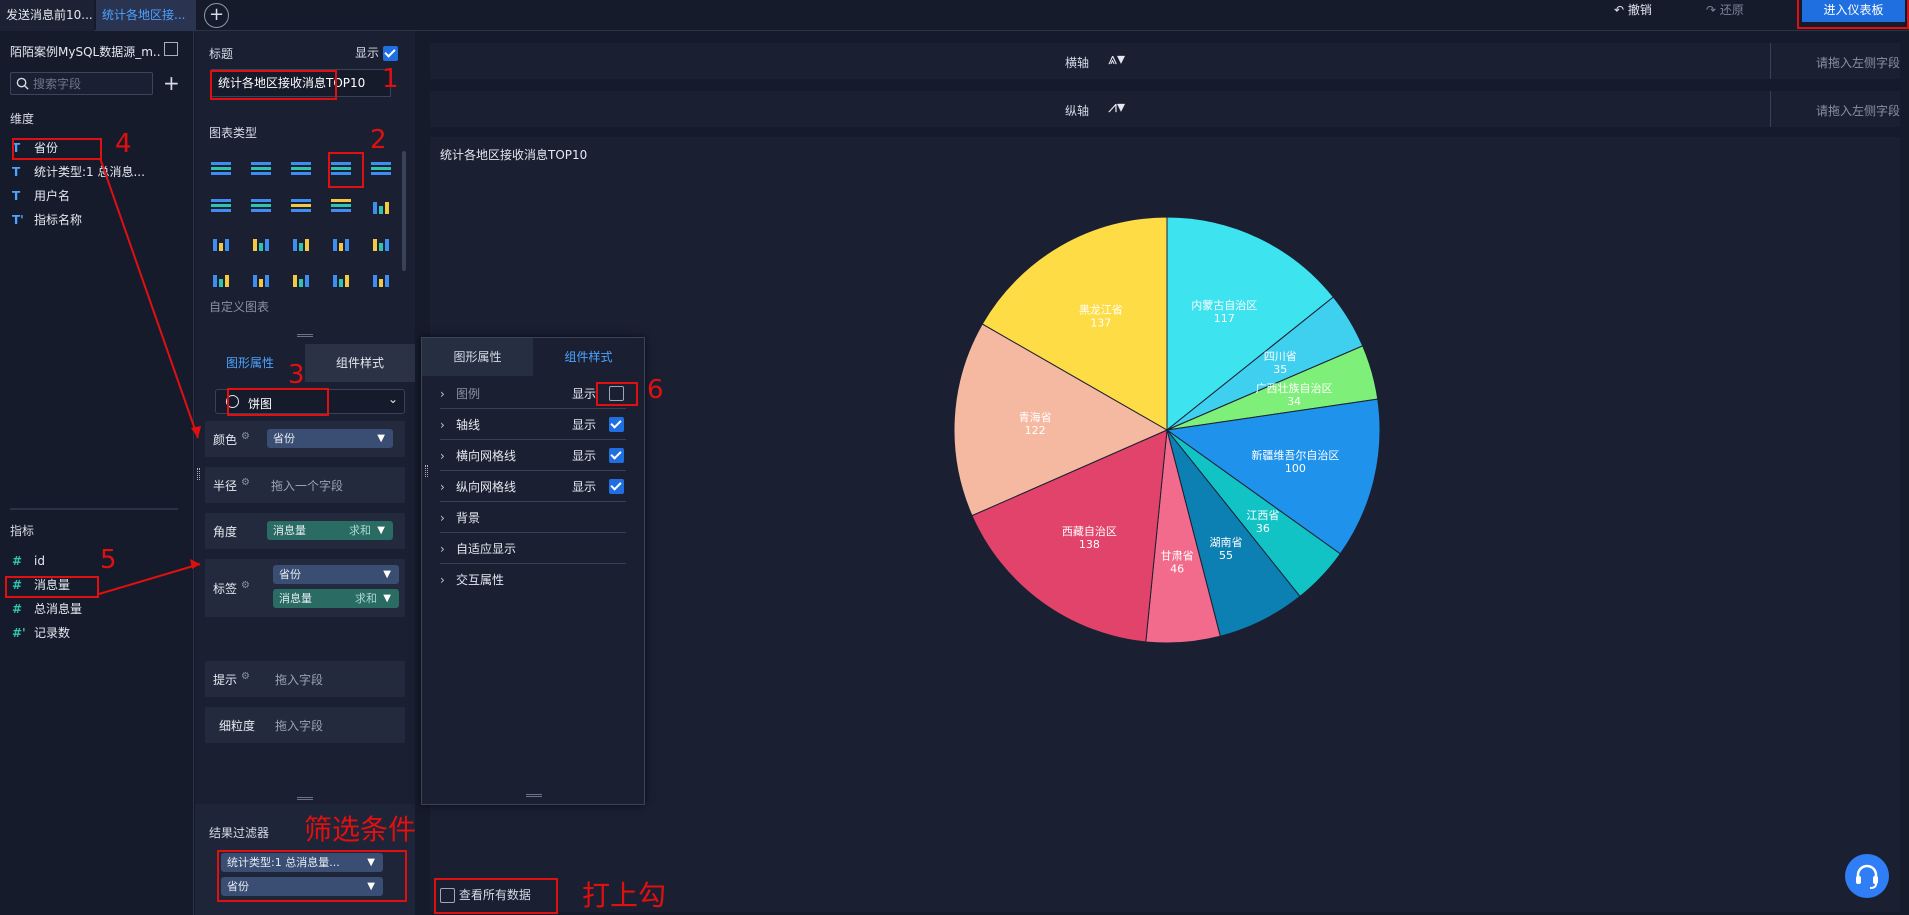  What do you see at coordinates (102, 196) in the screenshot?
I see `dimension-field-username: T 用户名` at bounding box center [102, 196].